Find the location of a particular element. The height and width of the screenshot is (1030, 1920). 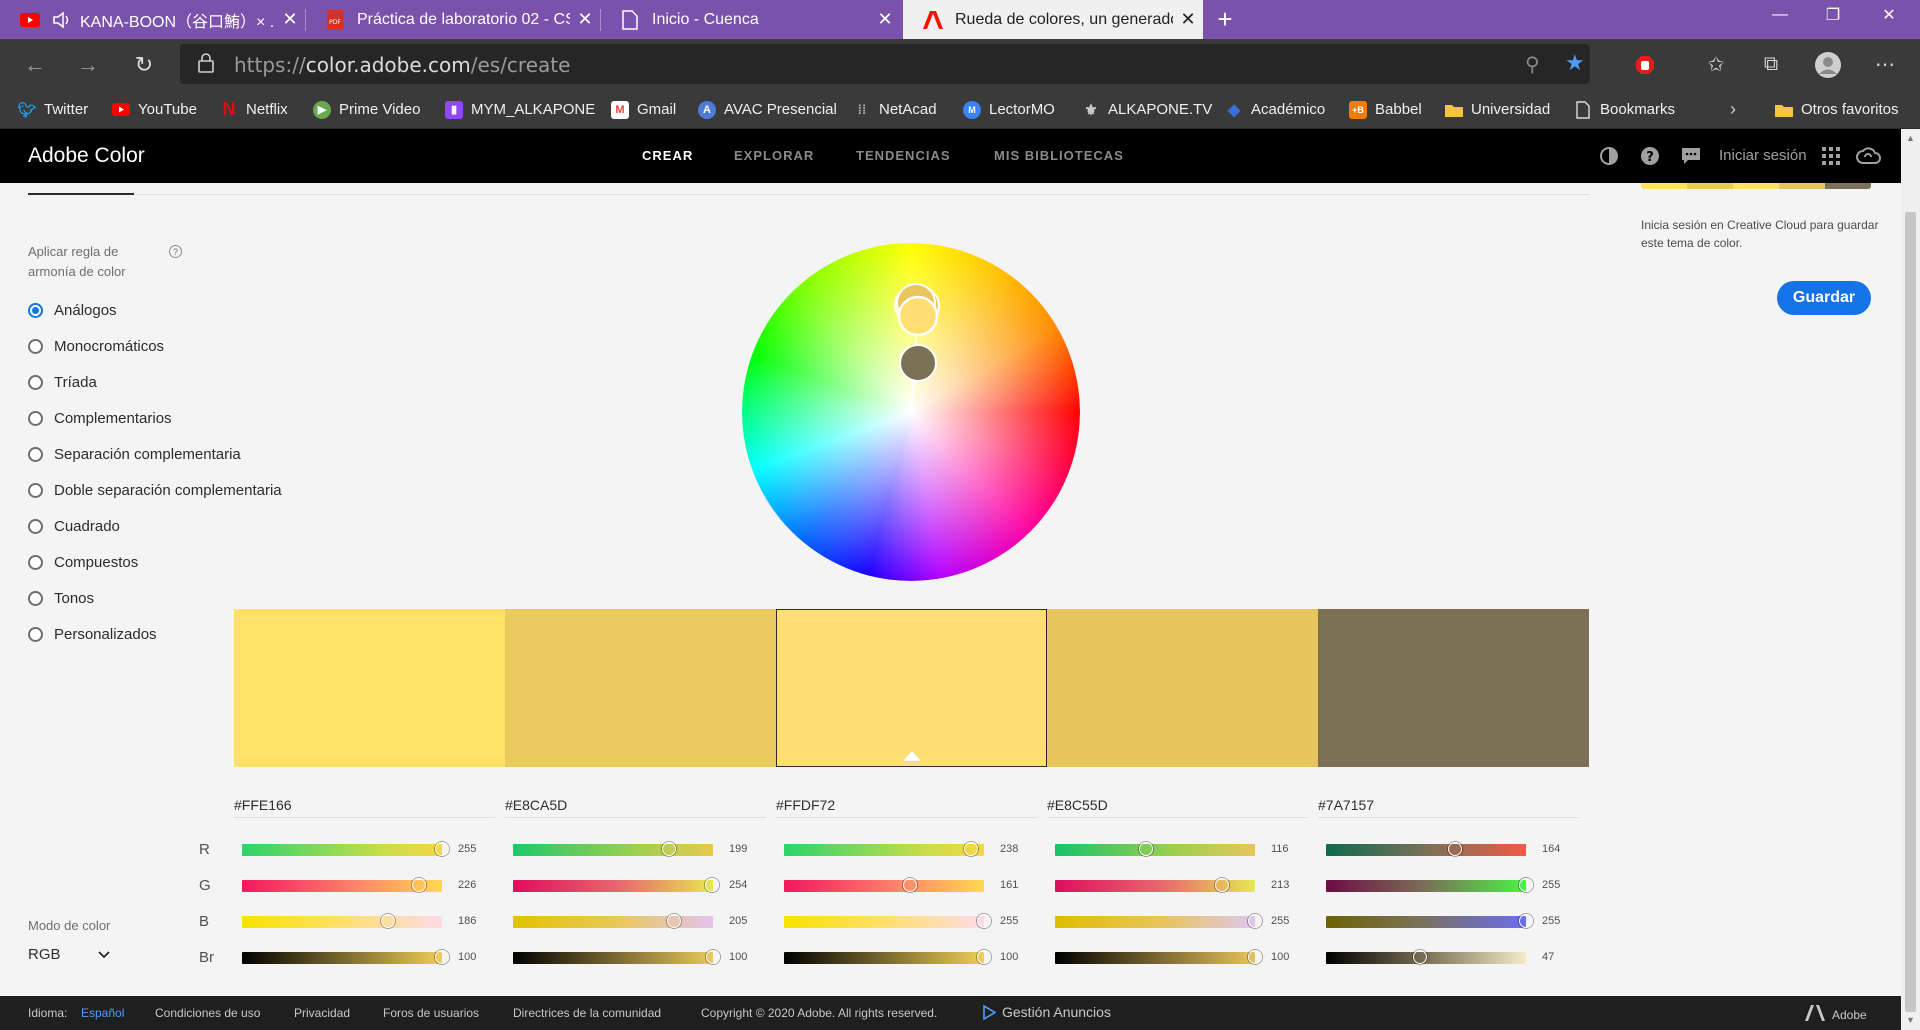

feedback-icon is located at coordinates (1691, 156).